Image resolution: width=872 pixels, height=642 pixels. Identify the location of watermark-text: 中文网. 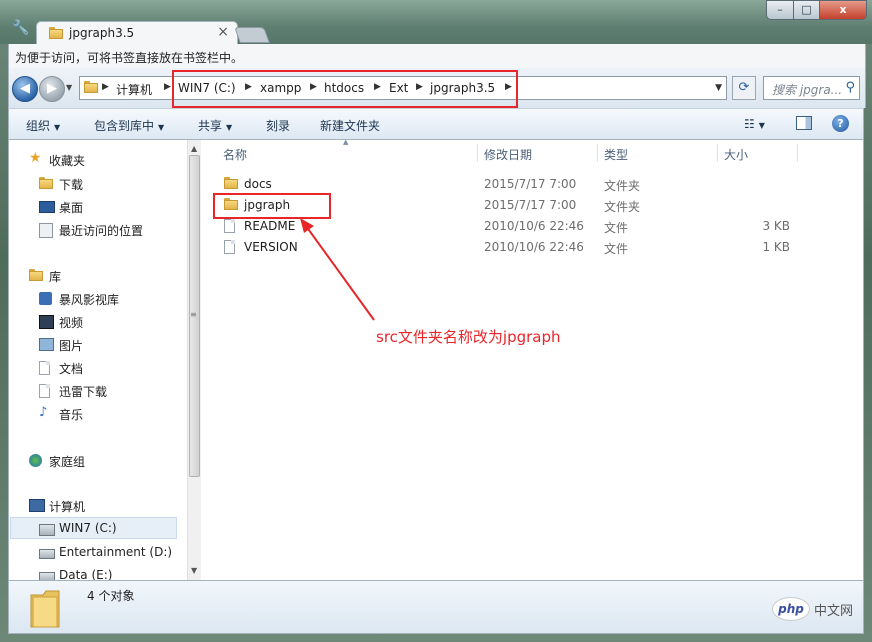
(834, 611).